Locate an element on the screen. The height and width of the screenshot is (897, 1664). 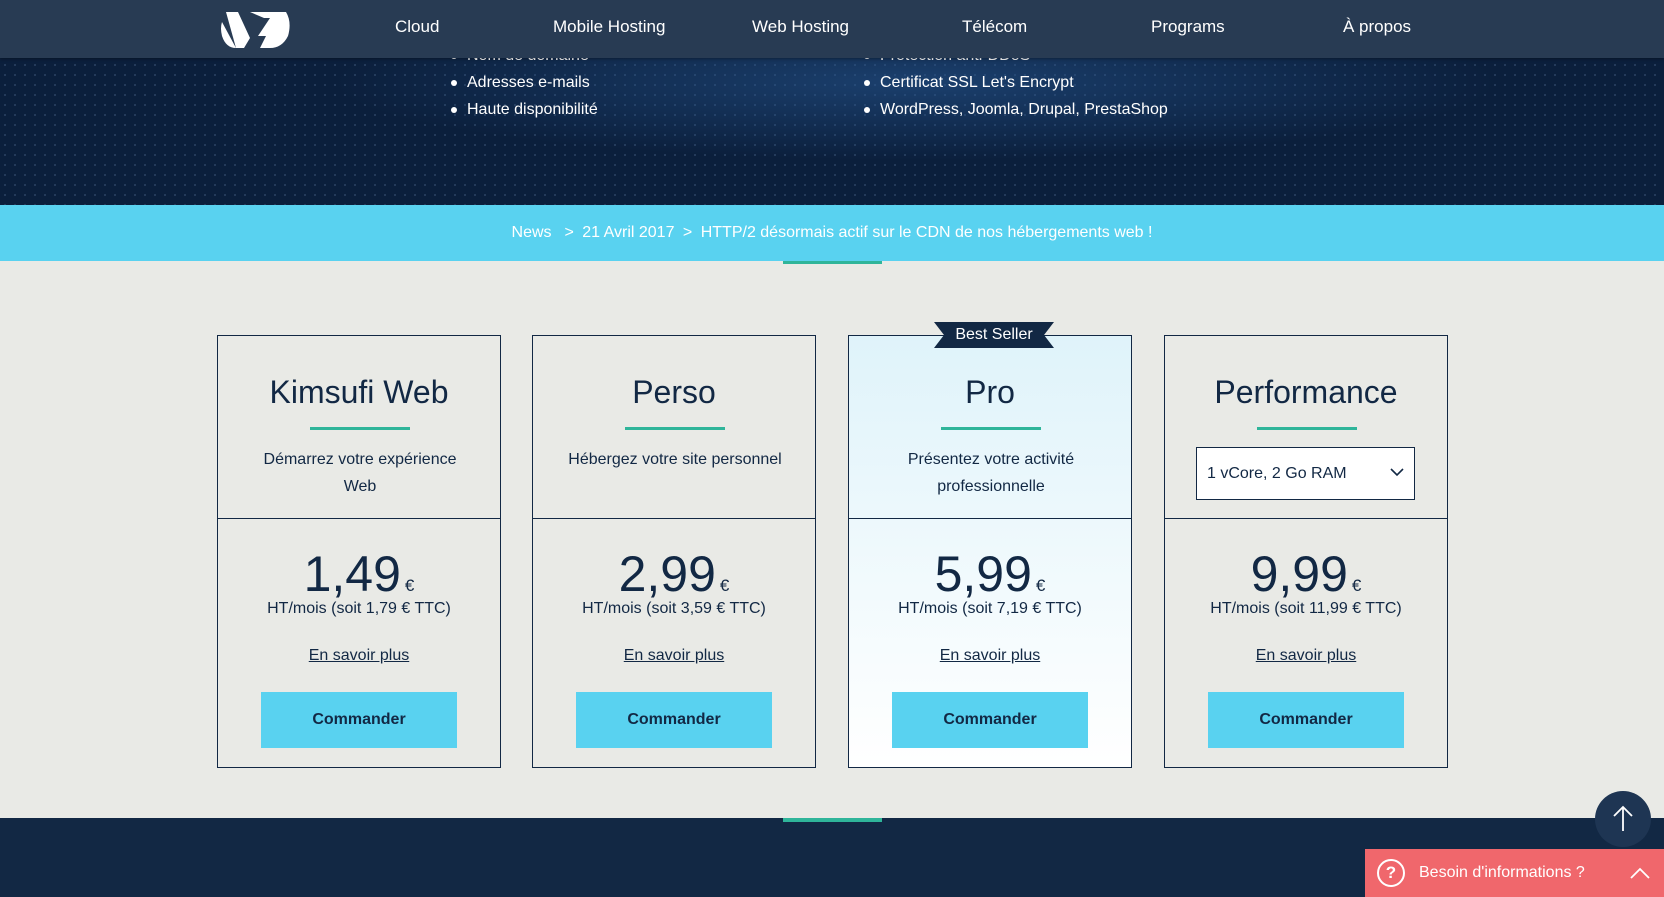
best-seller-badge: Best Seller is located at coordinates (994, 335).